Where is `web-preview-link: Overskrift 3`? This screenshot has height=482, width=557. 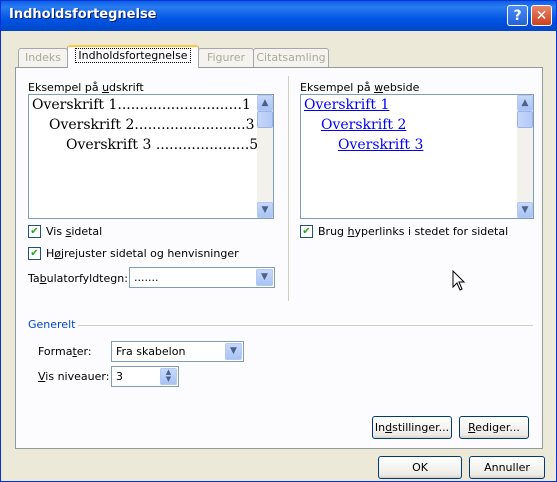
web-preview-link: Overskrift 3 is located at coordinates (380, 145).